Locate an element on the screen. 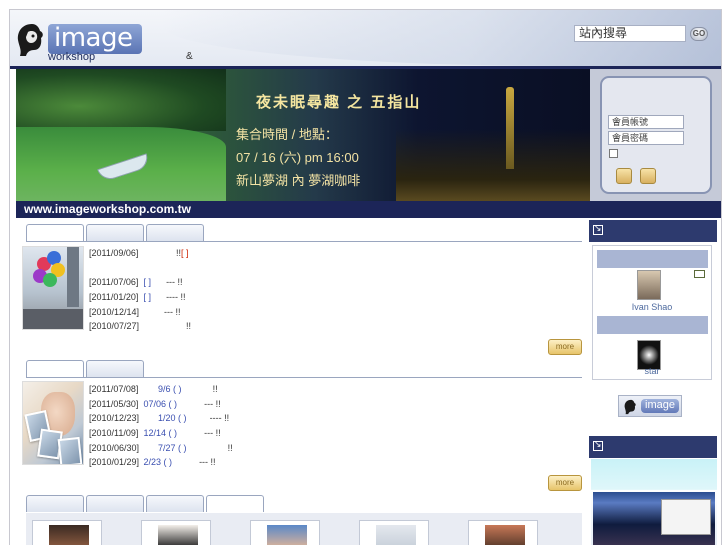  banner-line-3: 新山夢湖 內 夢湖咖啡 is located at coordinates (298, 180).